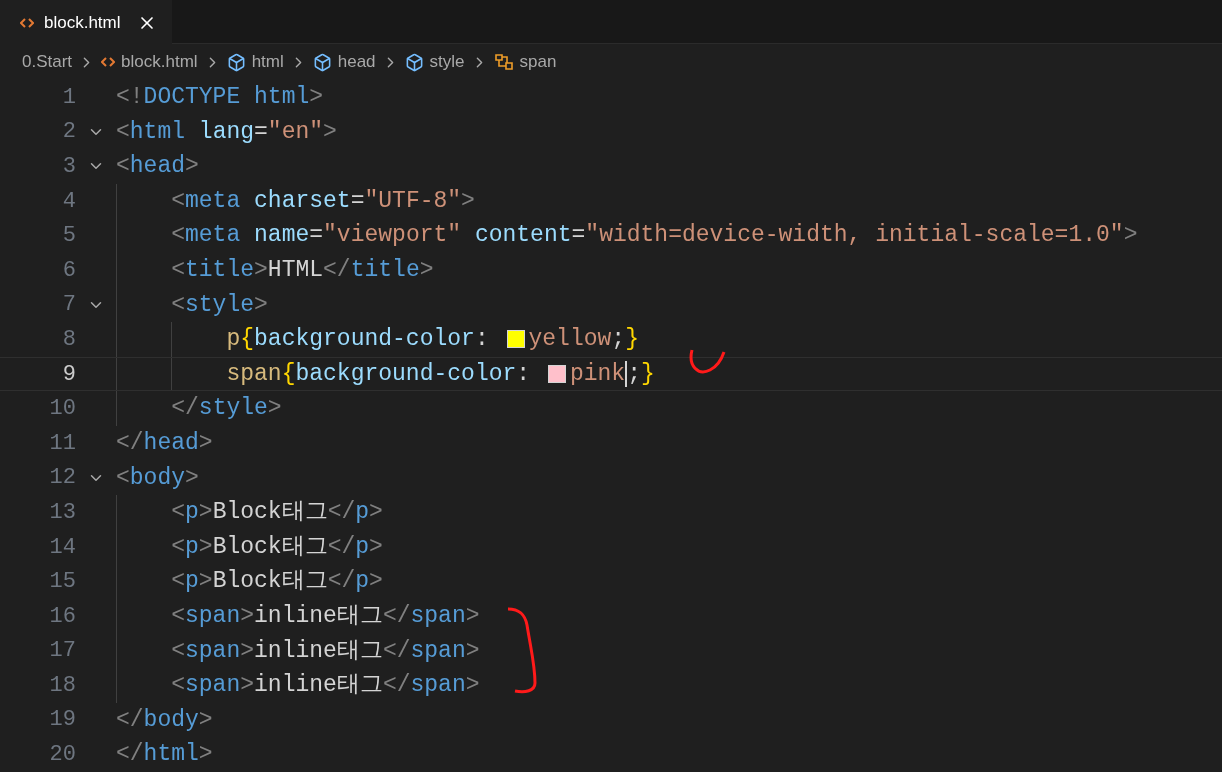 The width and height of the screenshot is (1222, 772). What do you see at coordinates (157, 167) in the screenshot?
I see `code-token: head` at bounding box center [157, 167].